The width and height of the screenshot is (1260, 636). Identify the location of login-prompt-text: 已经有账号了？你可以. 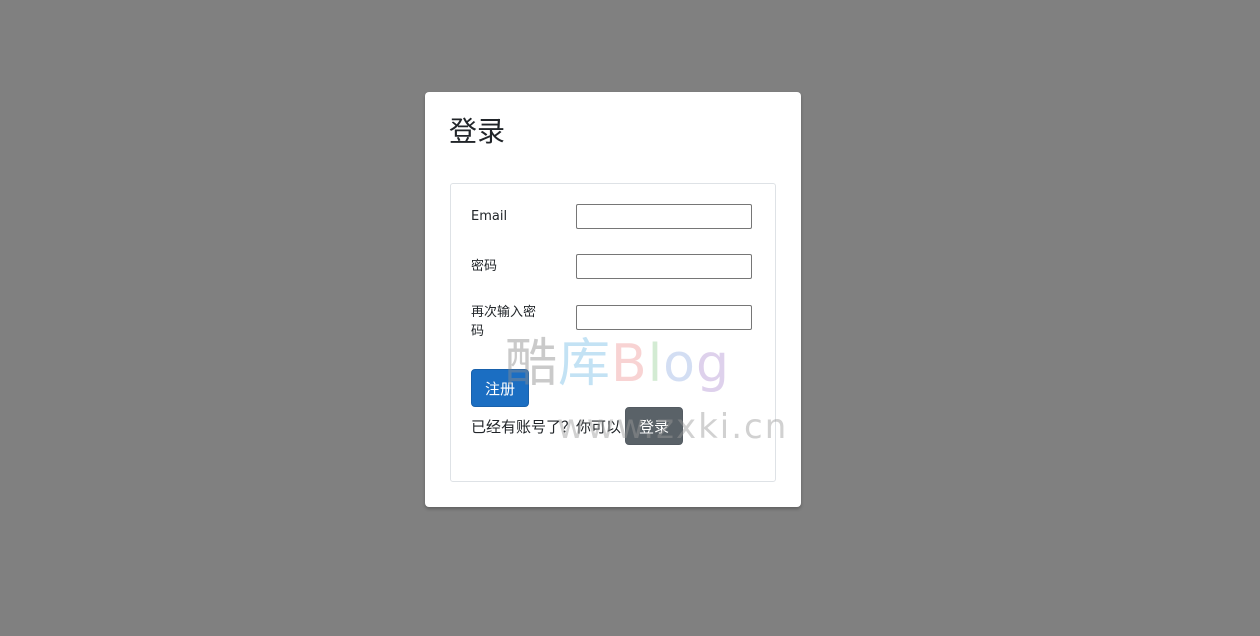
(546, 426).